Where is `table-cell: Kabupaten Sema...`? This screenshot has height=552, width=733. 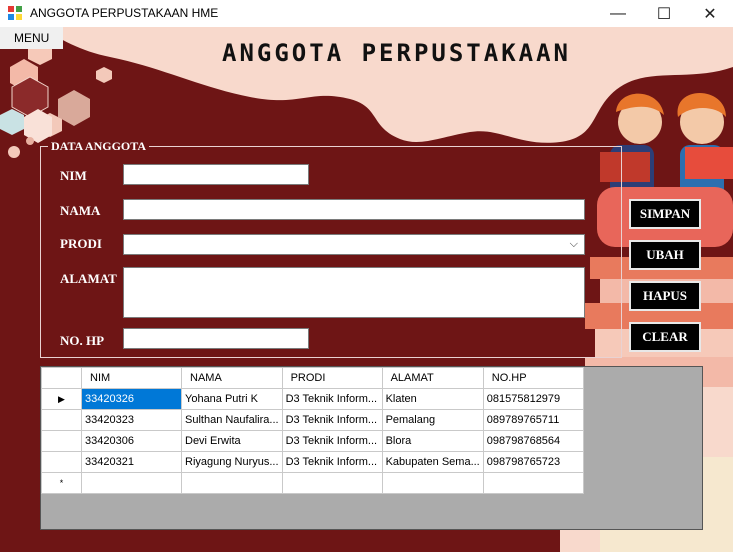 table-cell: Kabupaten Sema... is located at coordinates (432, 462).